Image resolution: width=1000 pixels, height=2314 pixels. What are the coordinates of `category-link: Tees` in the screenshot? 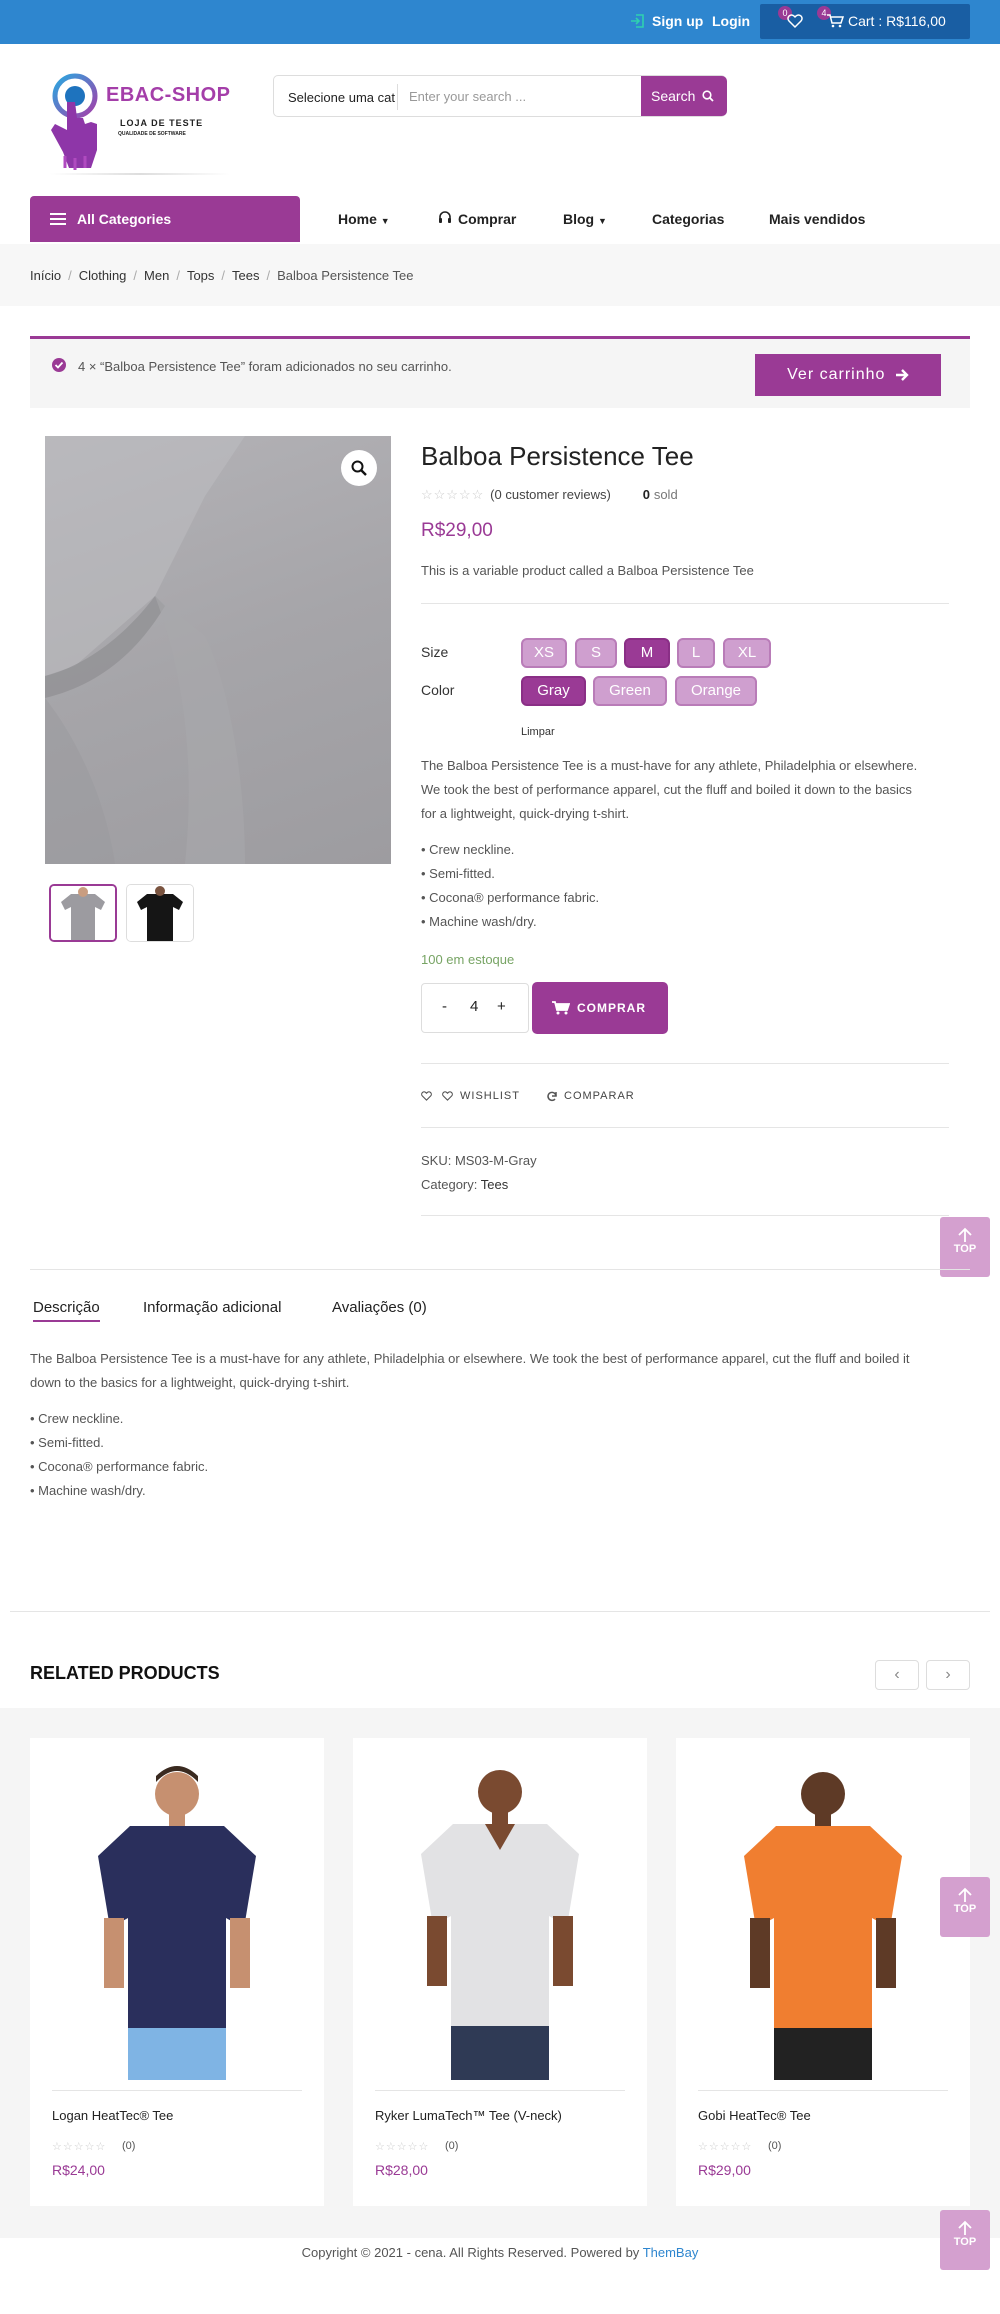 It's located at (494, 1184).